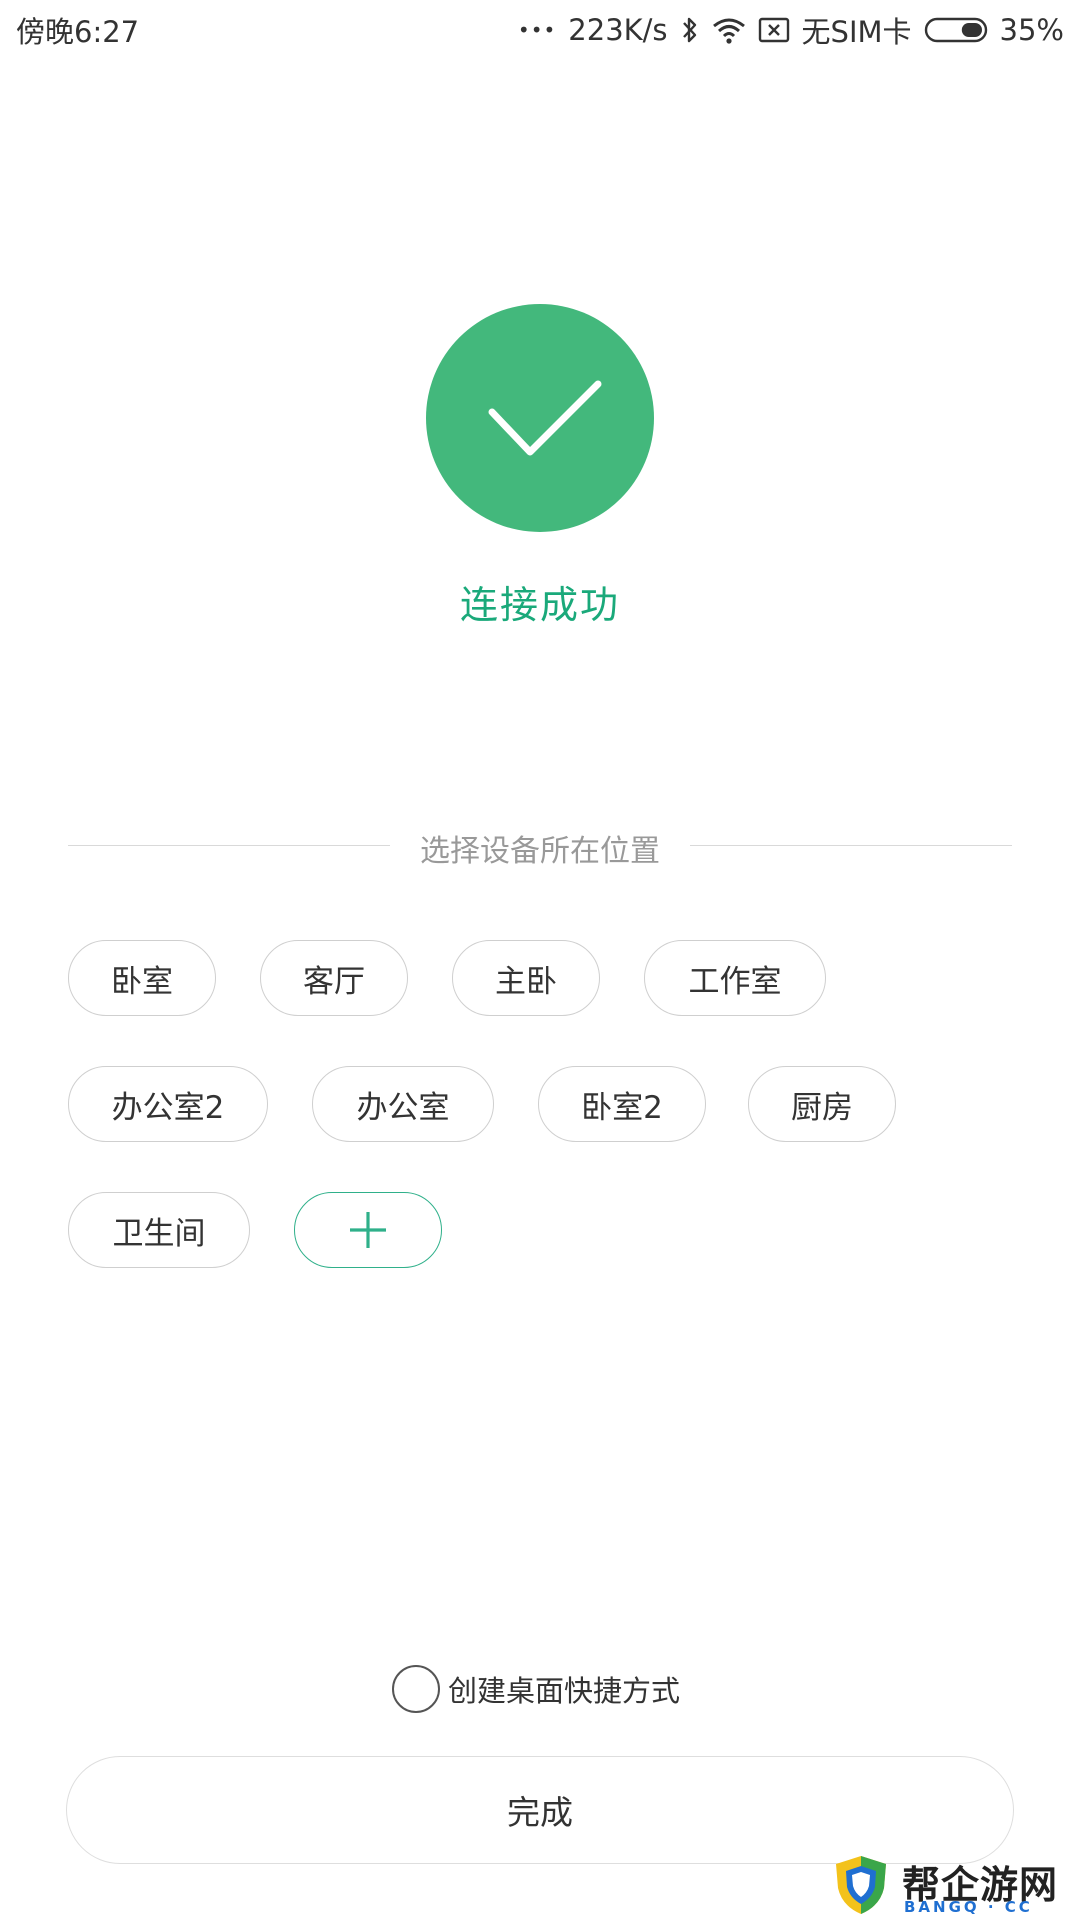  I want to click on location-heading-text: 选择设备所在位置, so click(540, 851).